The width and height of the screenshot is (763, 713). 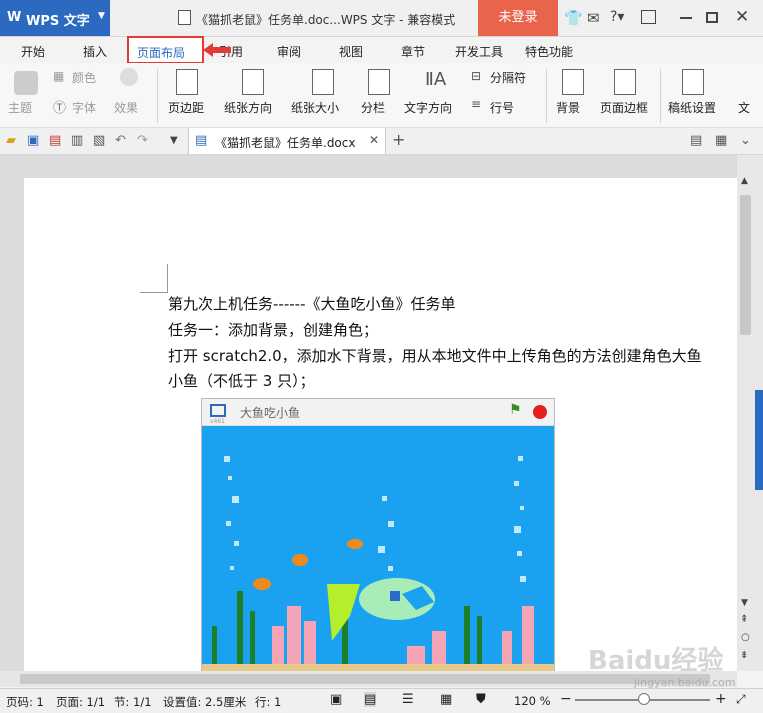 What do you see at coordinates (532, 701) in the screenshot?
I see `zoom-level: 120 %` at bounding box center [532, 701].